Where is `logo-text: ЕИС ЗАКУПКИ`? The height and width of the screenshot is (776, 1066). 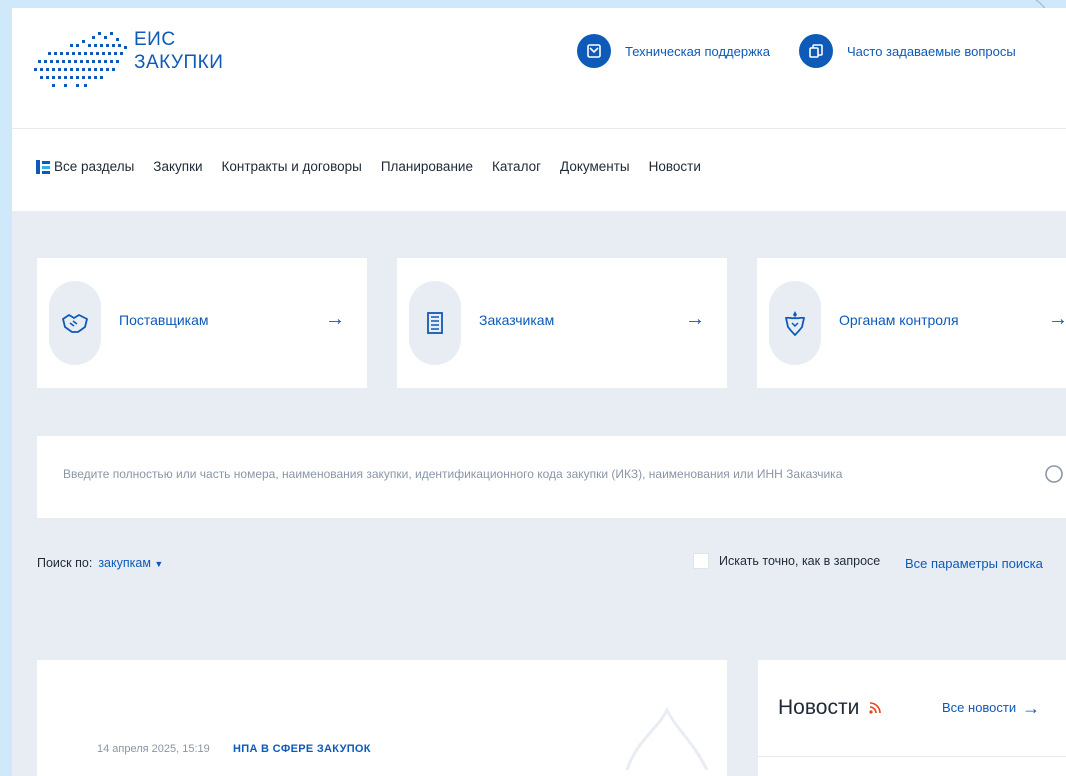
logo-text: ЕИС ЗАКУПКИ is located at coordinates (178, 51).